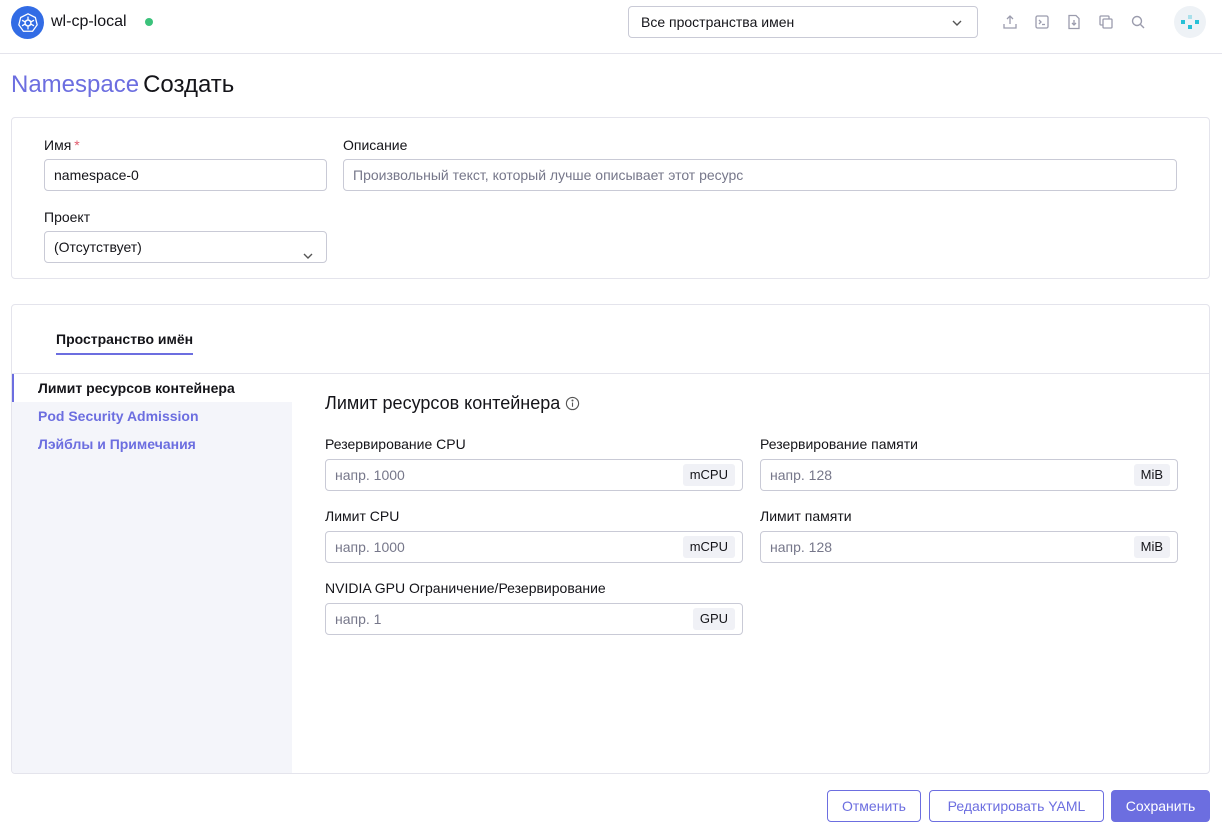  I want to click on side-nav-container-limits: Лимит ресурсов контейнера, so click(152, 388).